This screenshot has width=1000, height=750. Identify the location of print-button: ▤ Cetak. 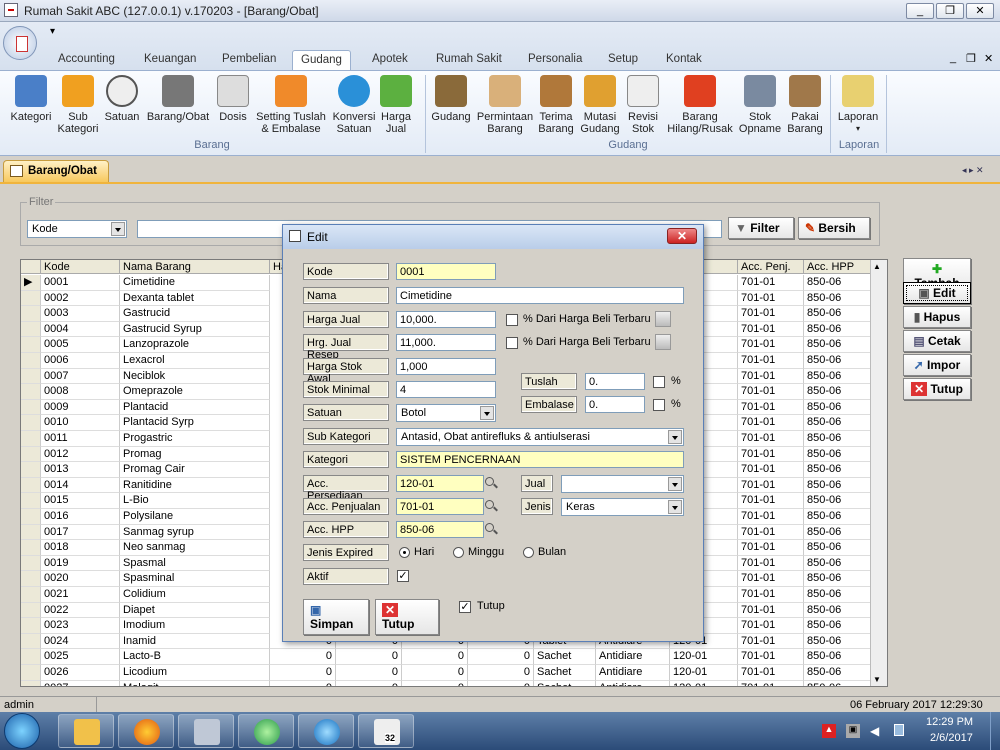
(937, 341).